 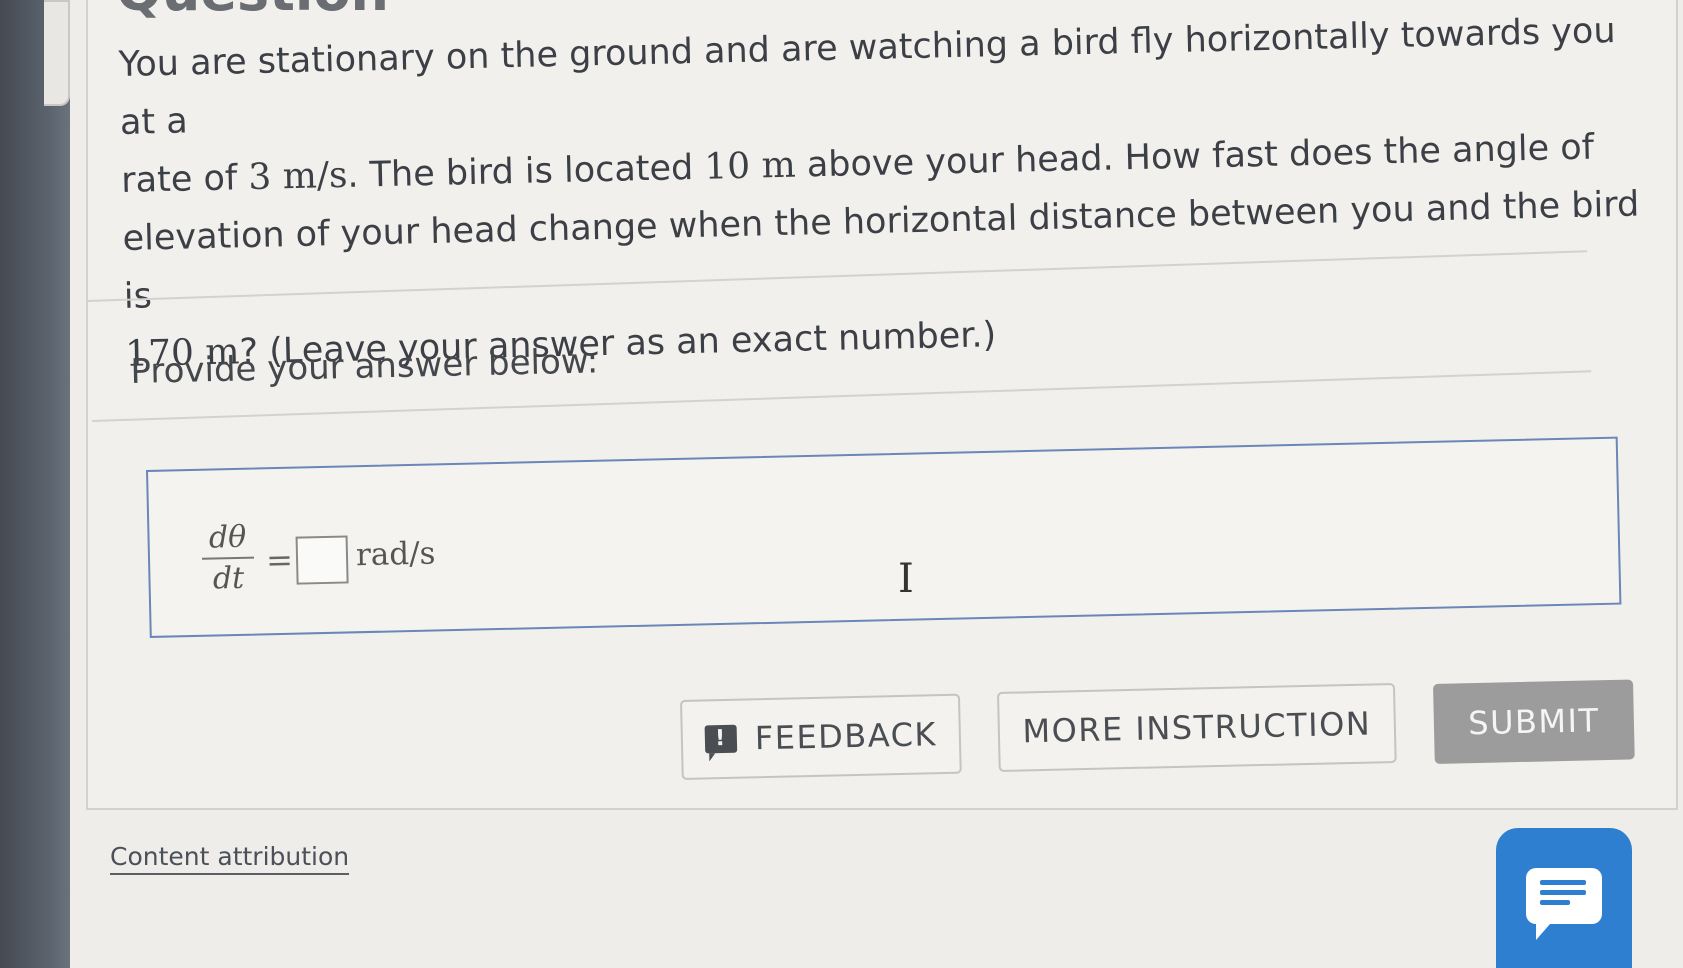 I want to click on submit-label: SUBMIT, so click(x=1533, y=722).